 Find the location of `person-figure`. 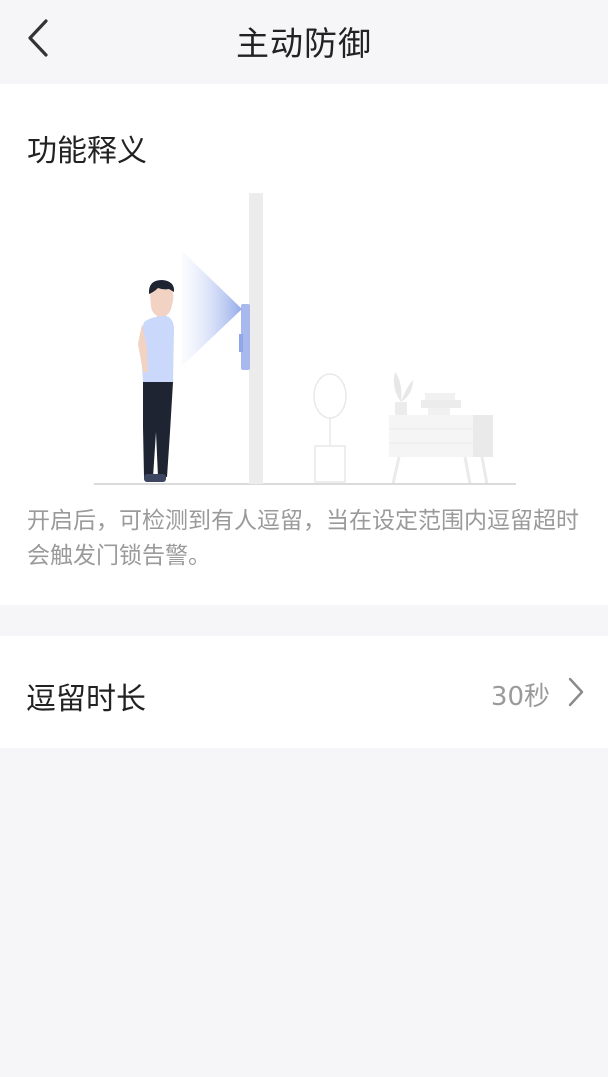

person-figure is located at coordinates (156, 381).